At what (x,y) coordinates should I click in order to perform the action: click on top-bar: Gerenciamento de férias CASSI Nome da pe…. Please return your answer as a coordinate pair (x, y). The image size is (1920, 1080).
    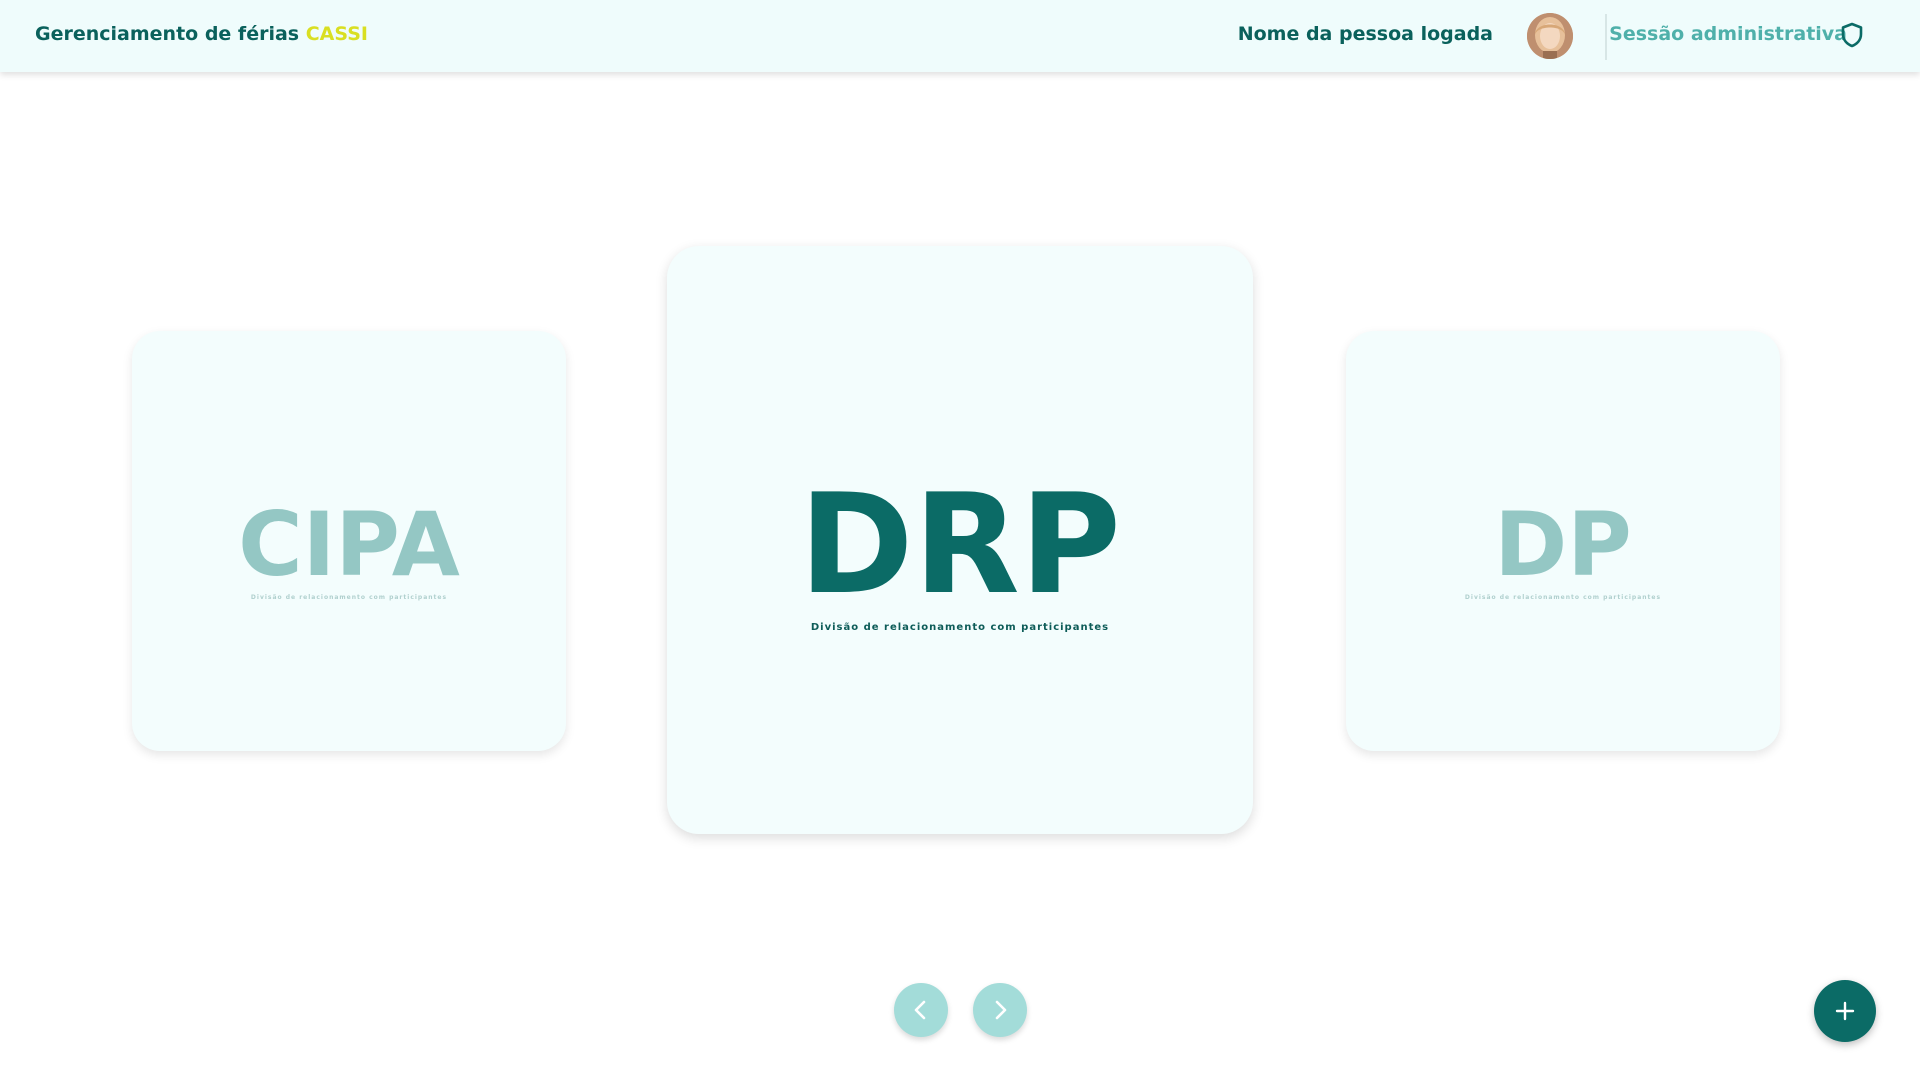
    Looking at the image, I should click on (960, 36).